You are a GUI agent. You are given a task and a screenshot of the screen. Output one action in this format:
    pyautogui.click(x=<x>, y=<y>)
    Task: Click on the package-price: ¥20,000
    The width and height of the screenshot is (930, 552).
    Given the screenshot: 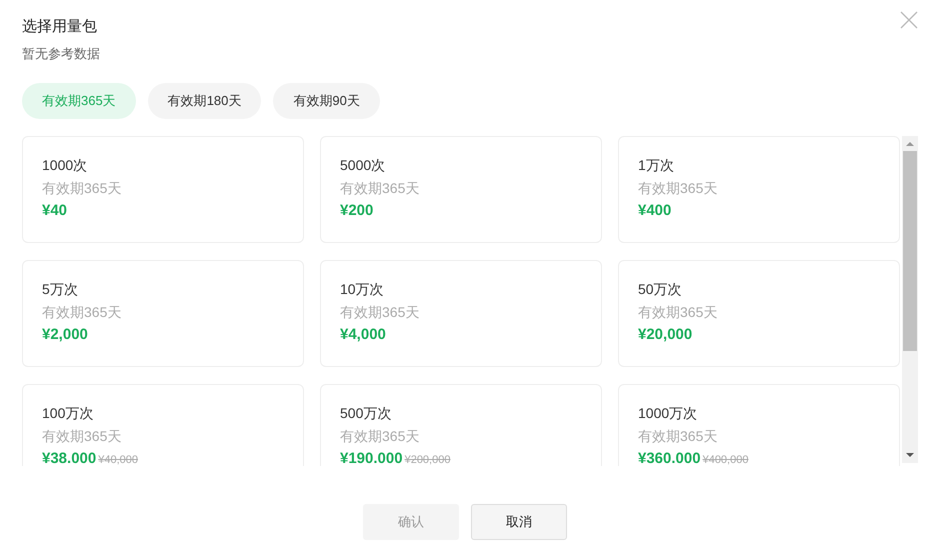 What is the action you would take?
    pyautogui.click(x=665, y=335)
    